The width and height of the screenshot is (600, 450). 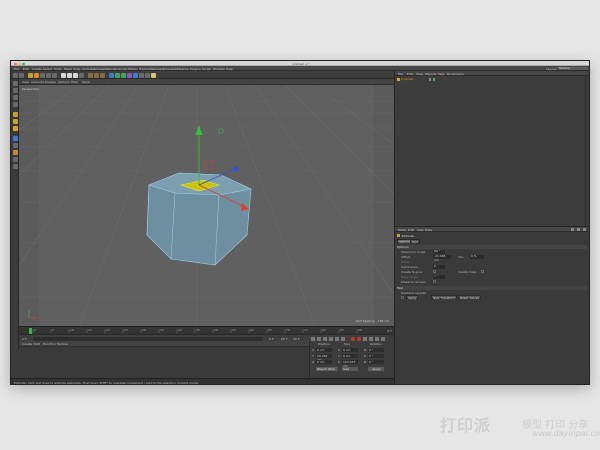 I want to click on menu-render: Render, so click(x=112, y=69).